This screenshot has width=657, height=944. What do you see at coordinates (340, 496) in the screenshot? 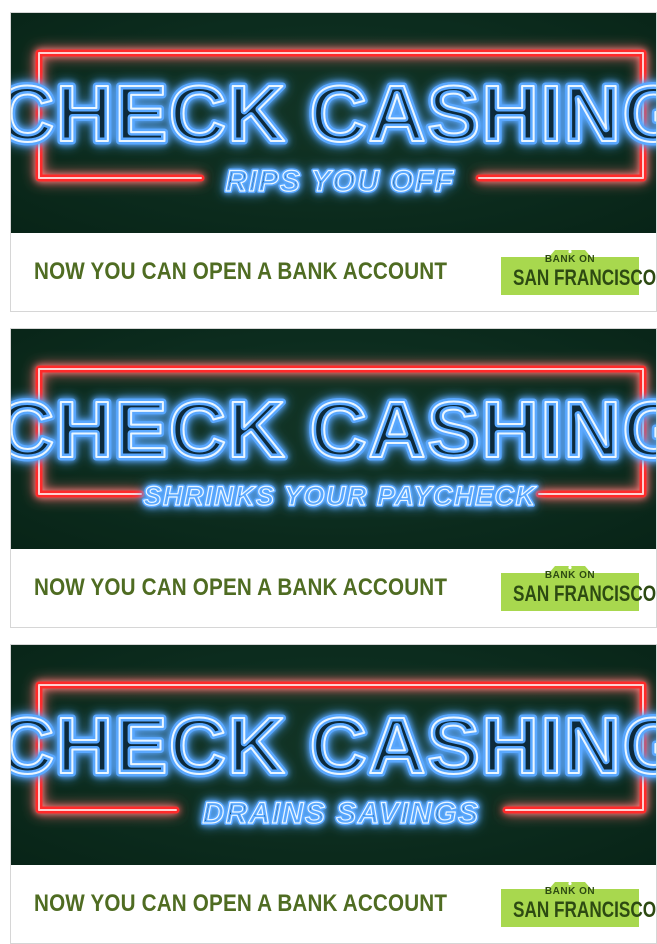
I see `banner-subtitle-core: SHRINKS YOUR PAYCHECK` at bounding box center [340, 496].